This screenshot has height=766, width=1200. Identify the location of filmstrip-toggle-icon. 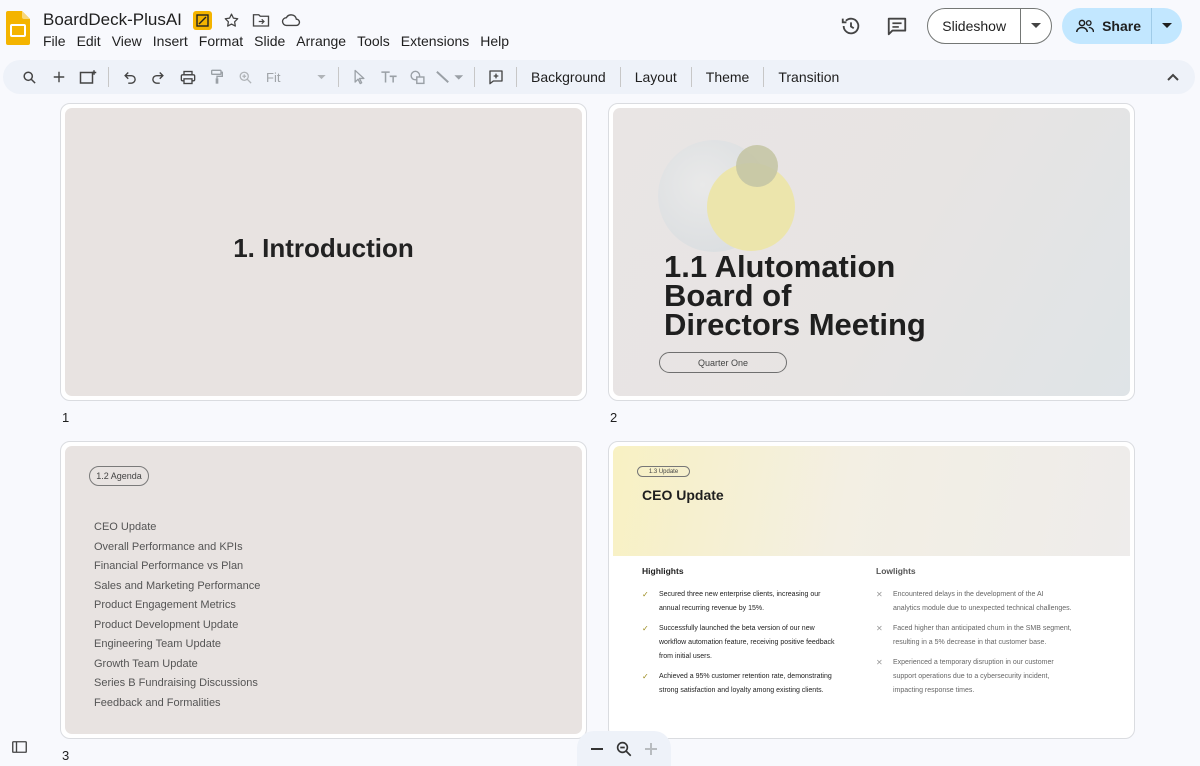
(19, 749).